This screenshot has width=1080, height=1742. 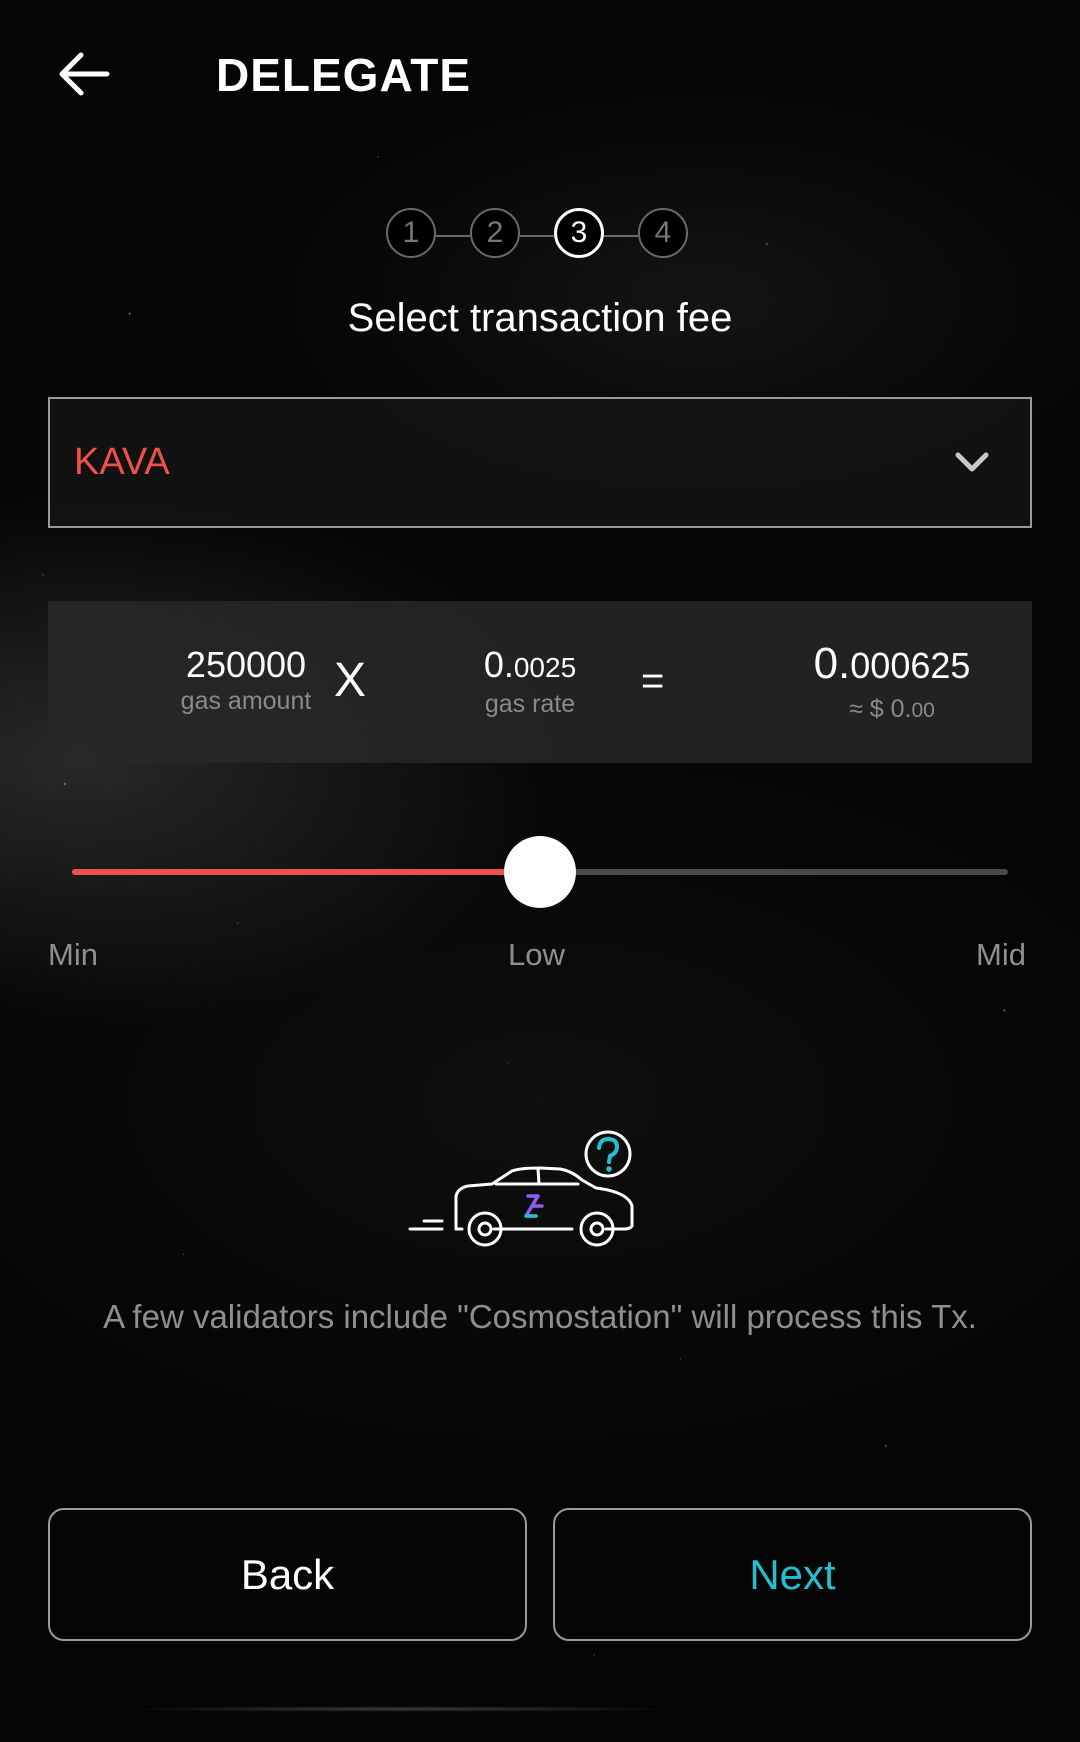 I want to click on total-fee-value: 0.000625, so click(x=892, y=663).